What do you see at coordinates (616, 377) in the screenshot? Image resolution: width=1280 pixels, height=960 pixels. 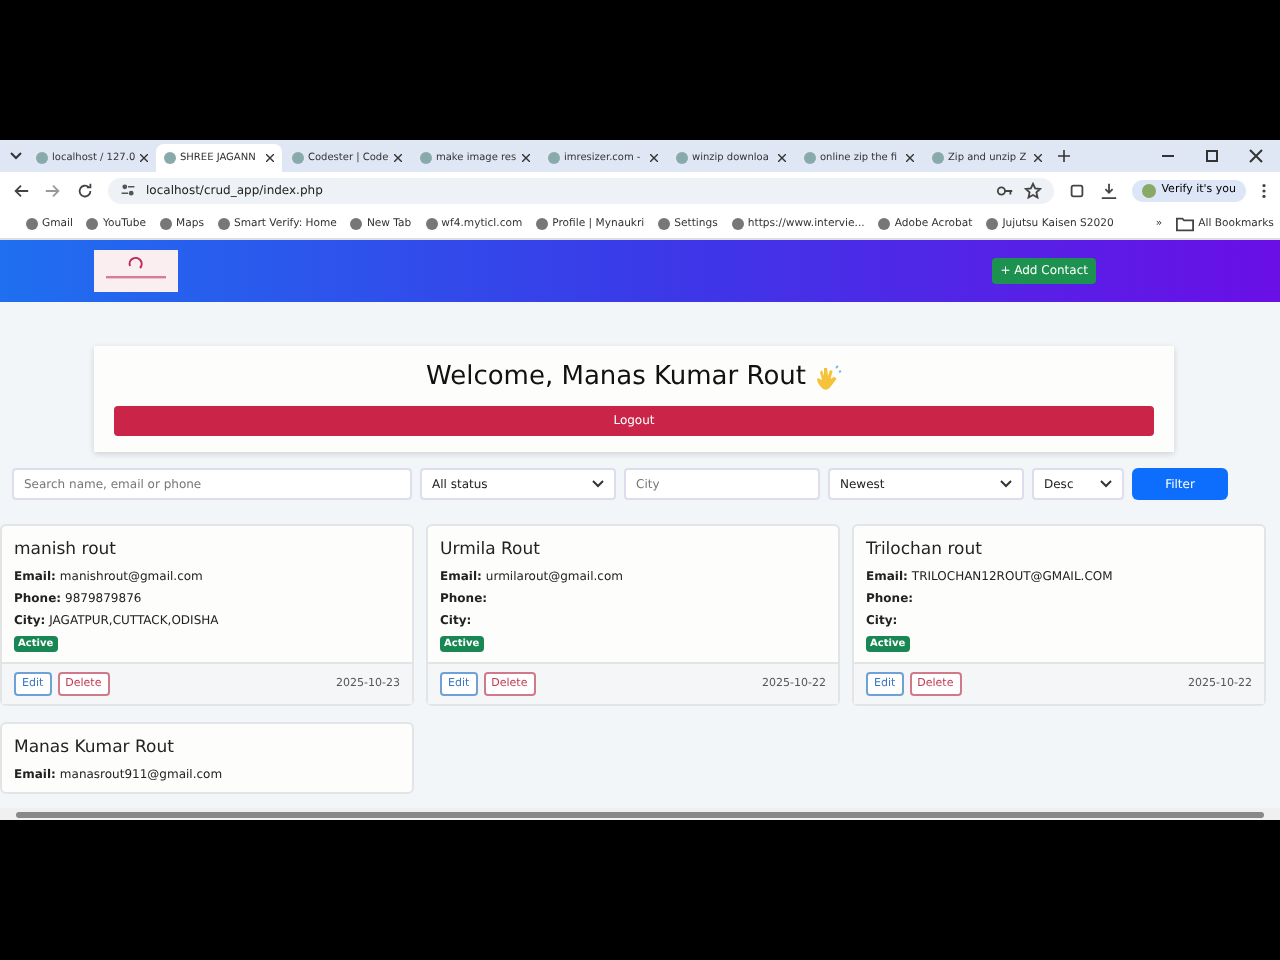 I see `welcome-title: Welcome, Manas Kumar Rout` at bounding box center [616, 377].